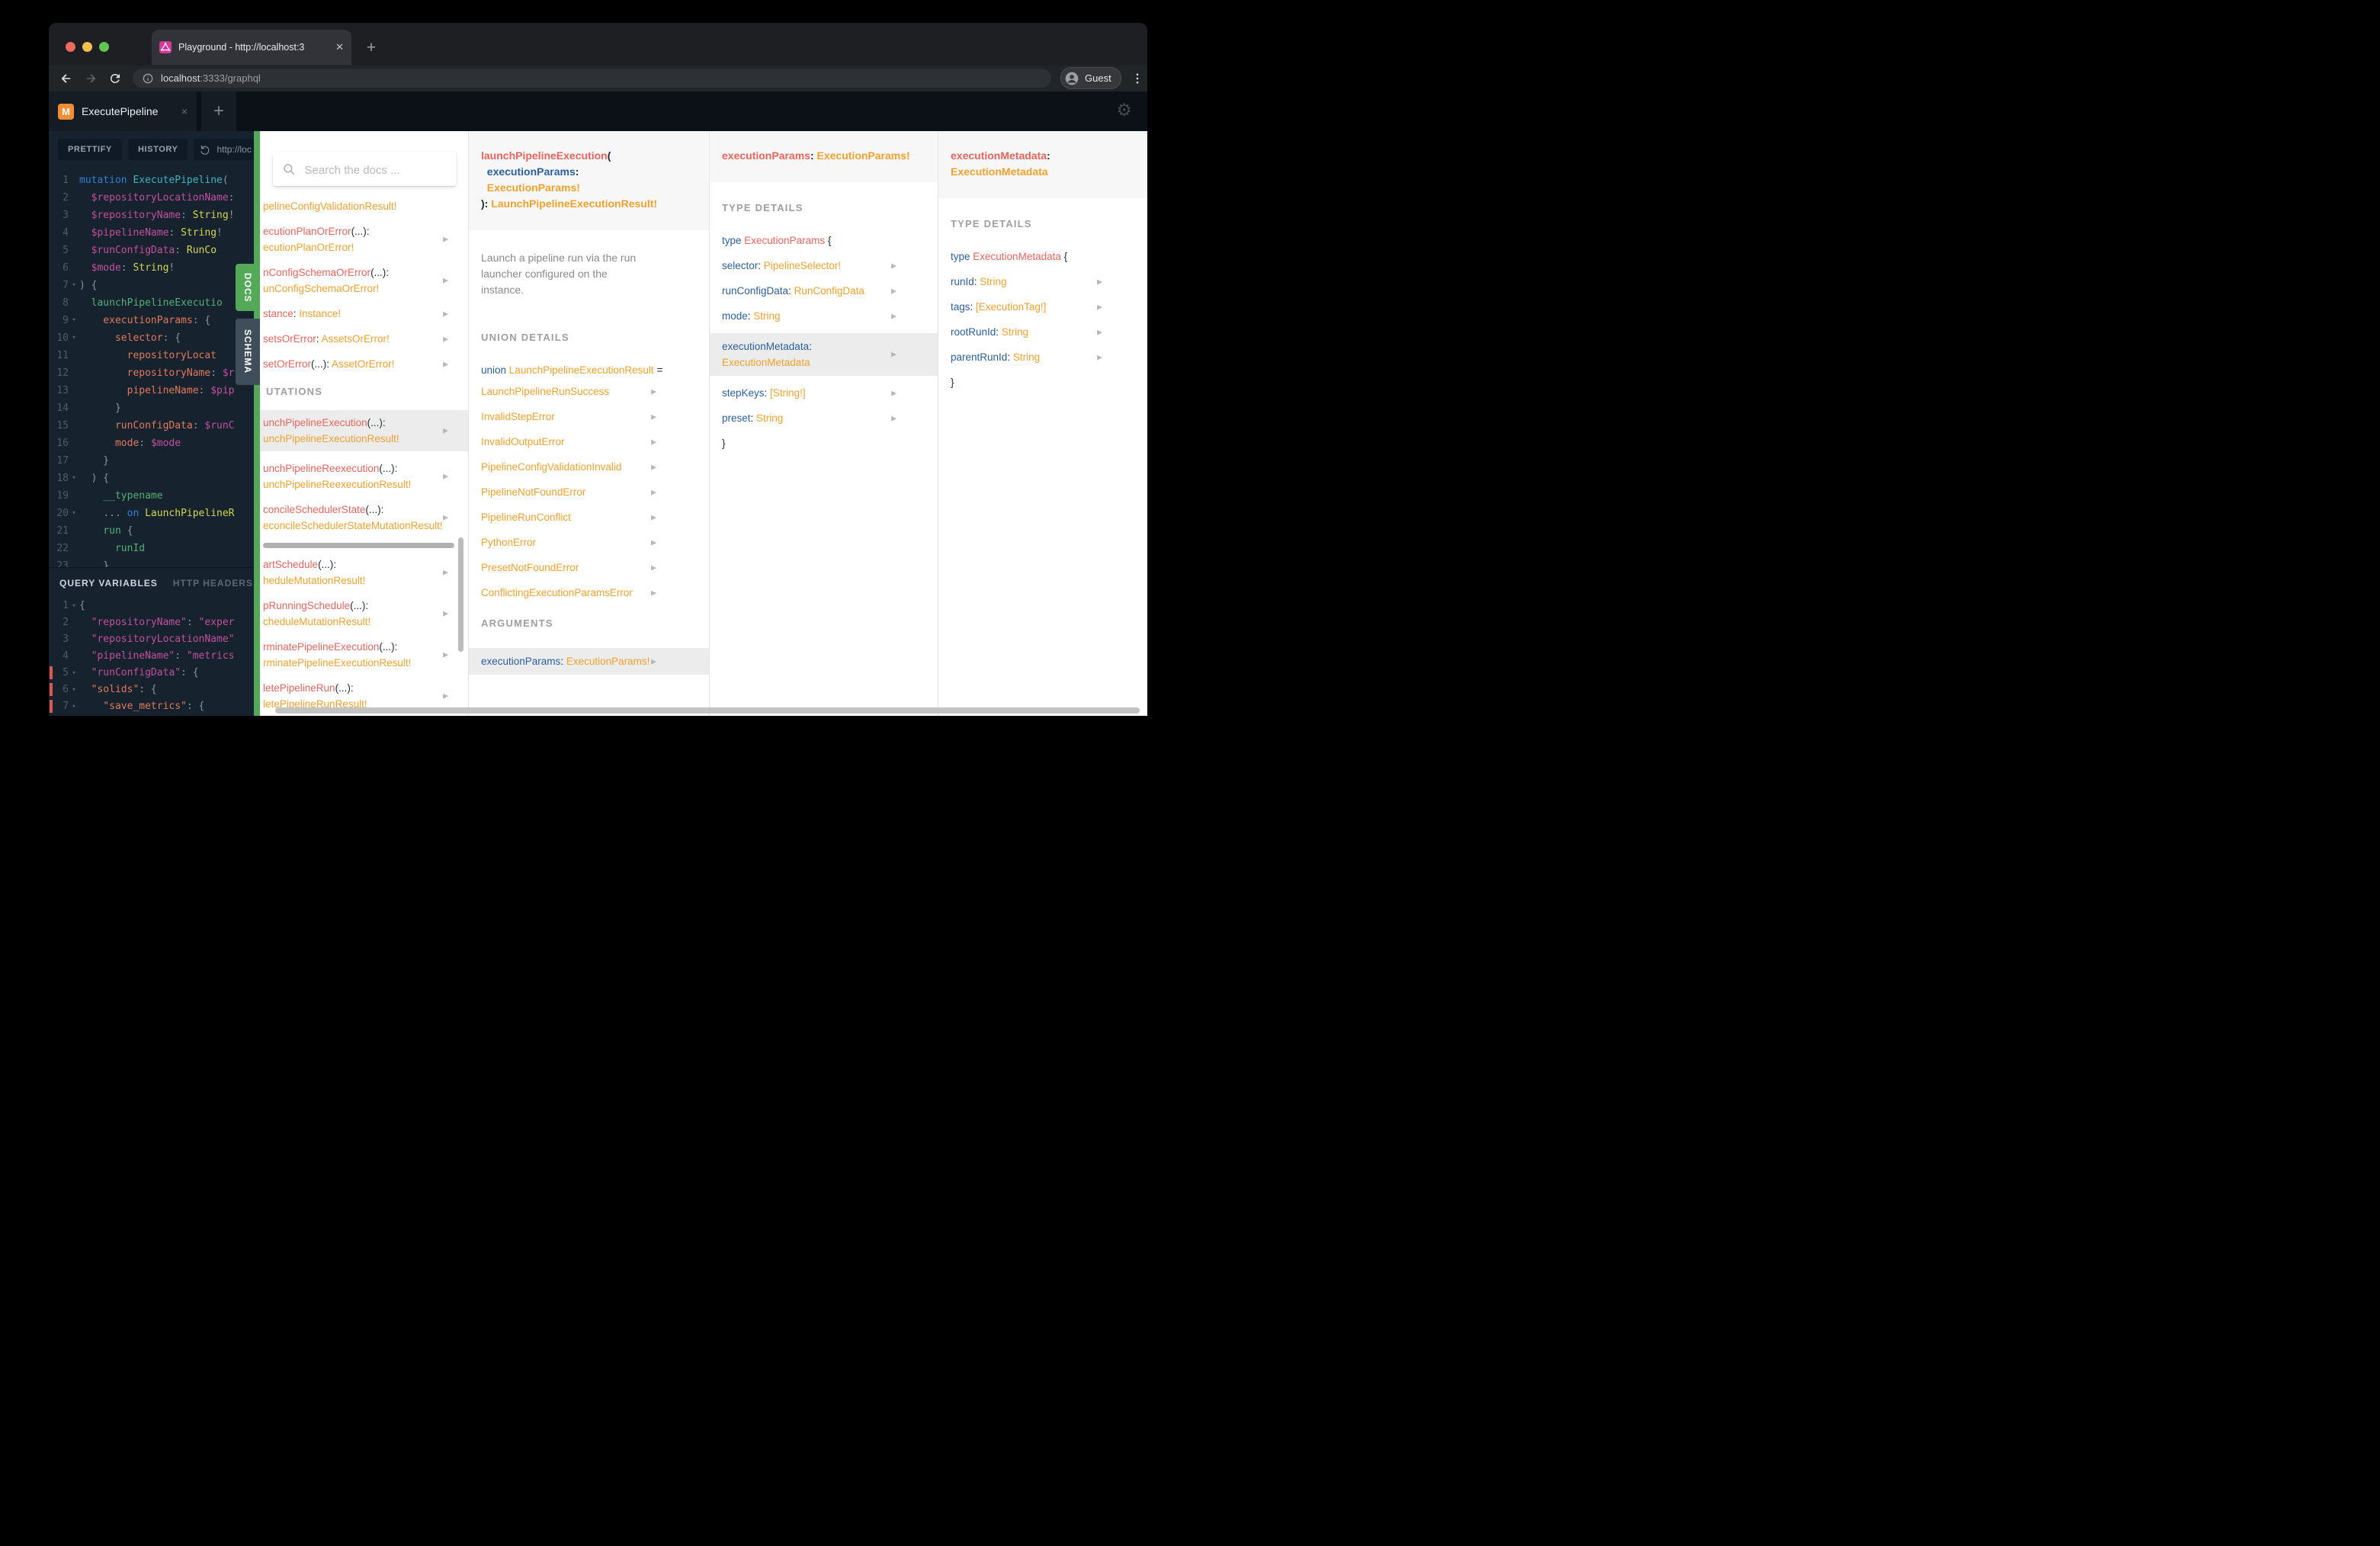  I want to click on doc-item: runId: String ▶, so click(1042, 282).